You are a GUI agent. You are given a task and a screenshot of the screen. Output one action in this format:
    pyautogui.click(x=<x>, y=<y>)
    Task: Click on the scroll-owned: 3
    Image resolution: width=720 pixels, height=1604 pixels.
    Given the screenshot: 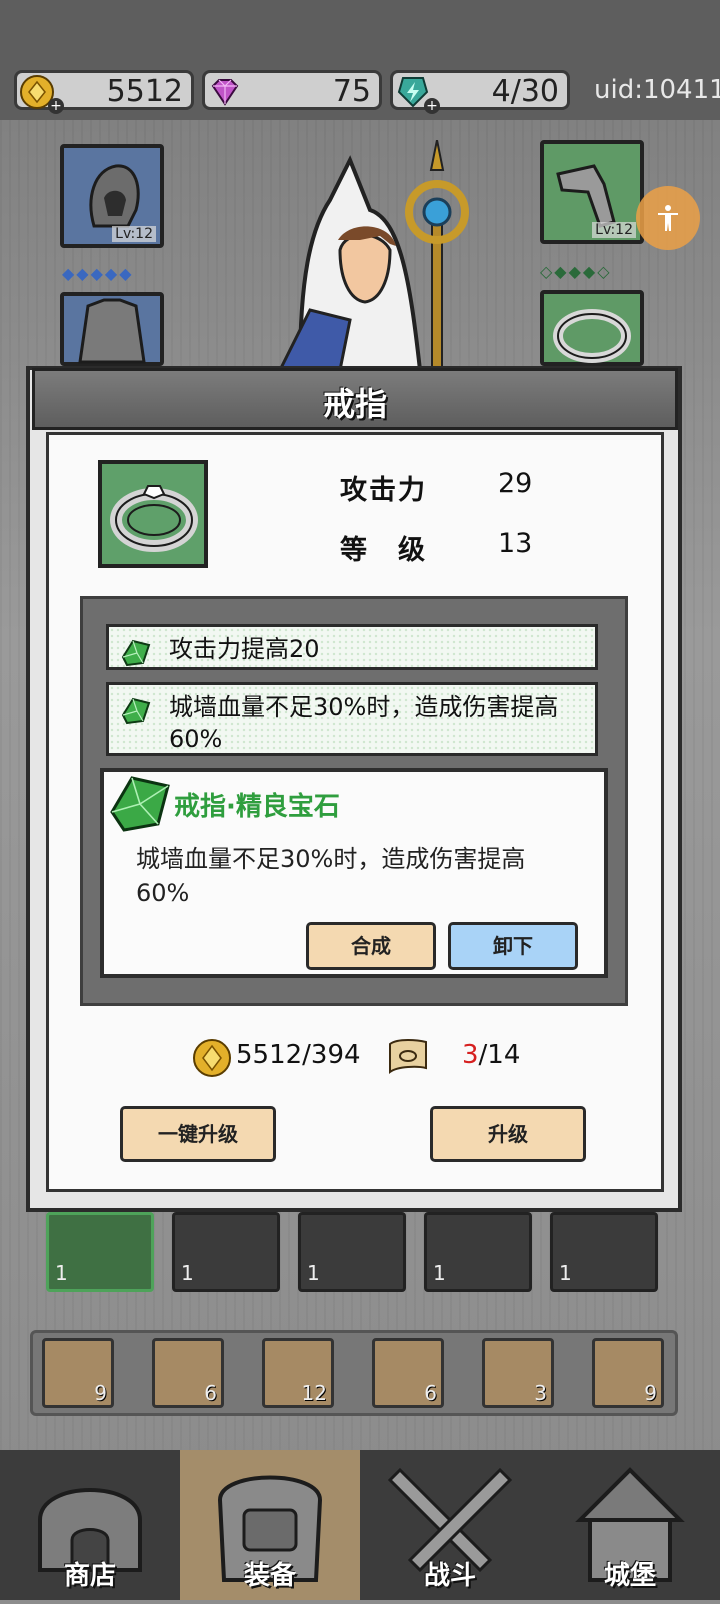 What is the action you would take?
    pyautogui.click(x=470, y=1055)
    